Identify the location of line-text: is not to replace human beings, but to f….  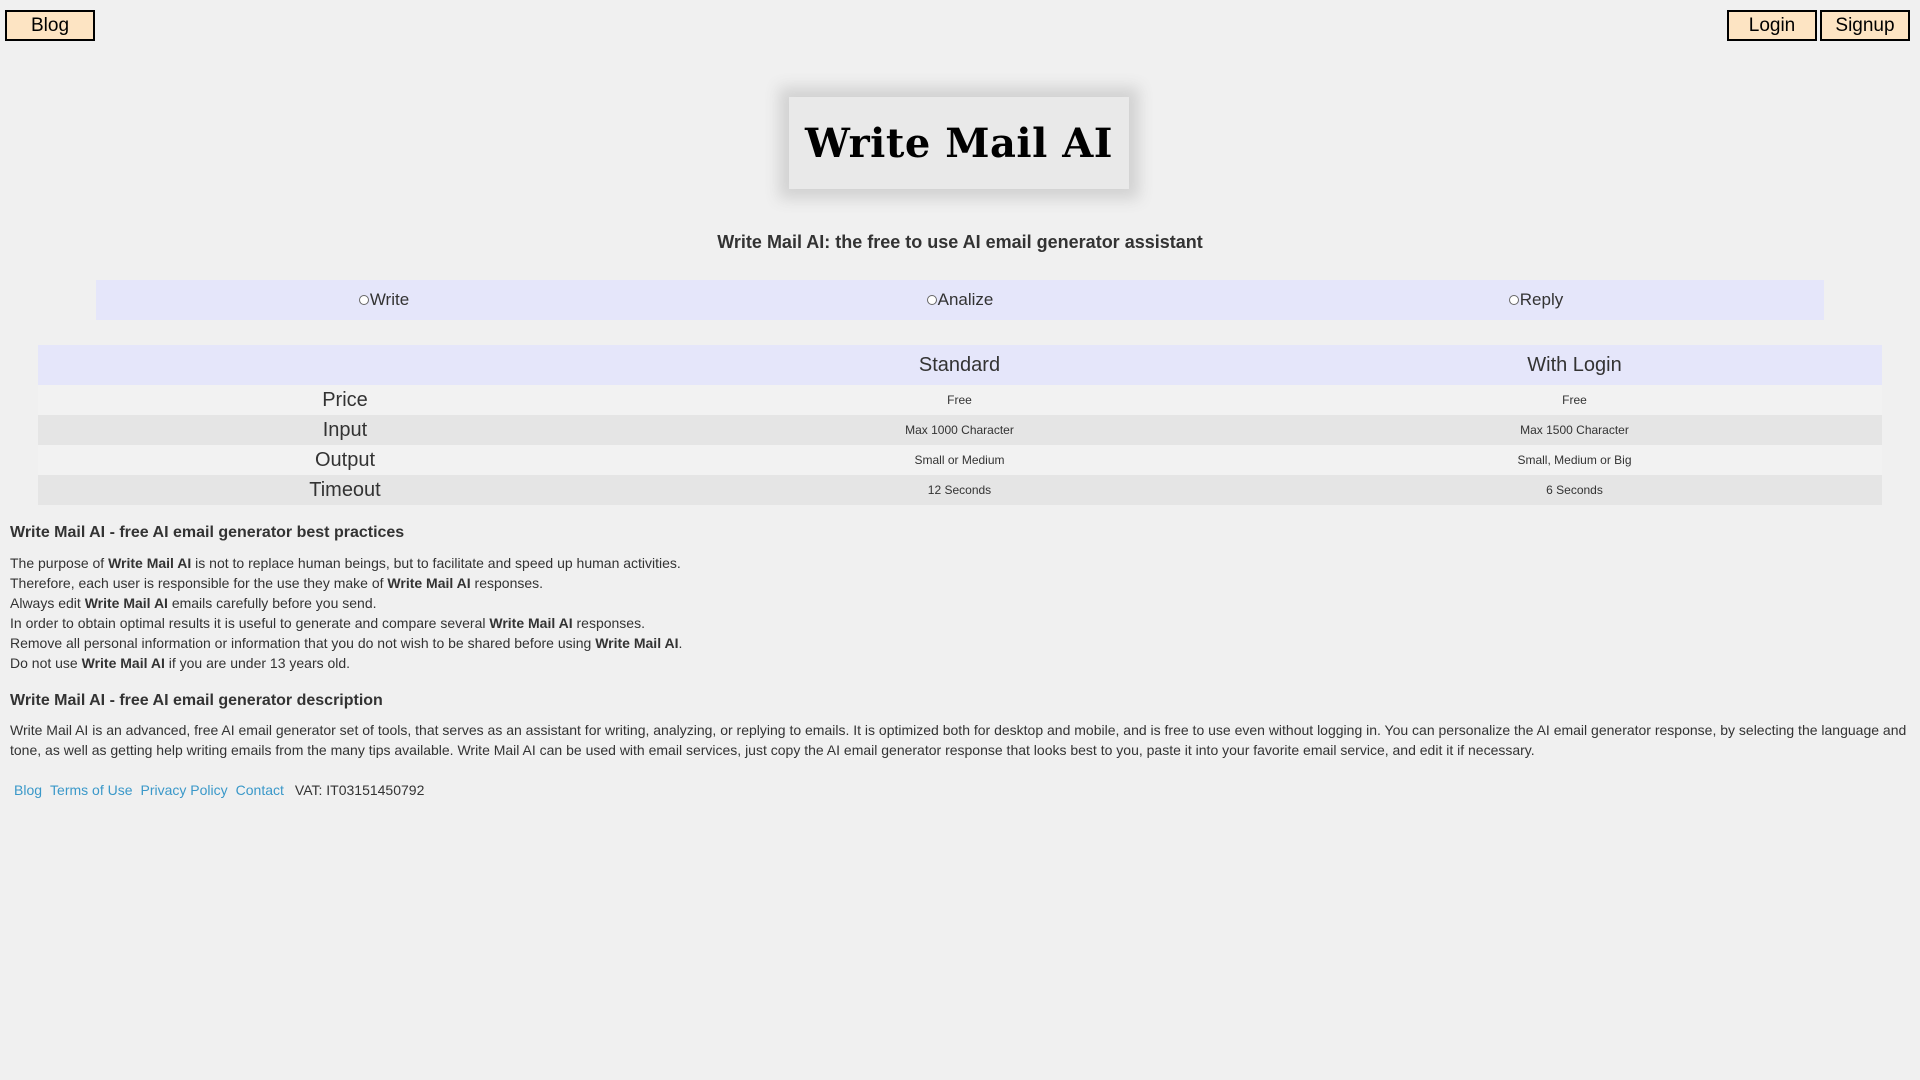
(436, 563).